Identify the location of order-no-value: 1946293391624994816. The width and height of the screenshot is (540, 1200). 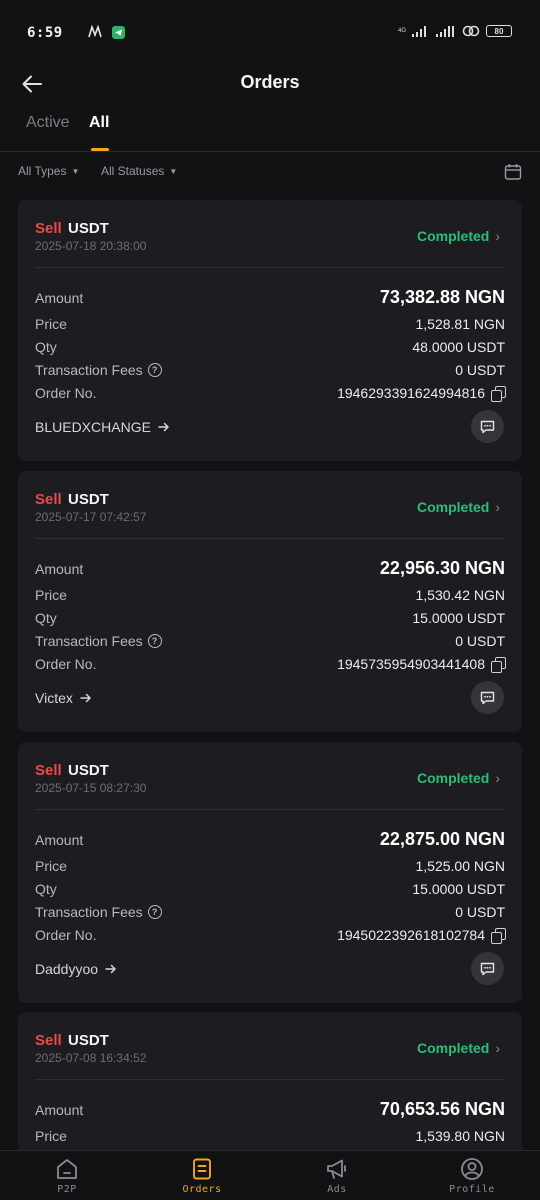
(411, 393).